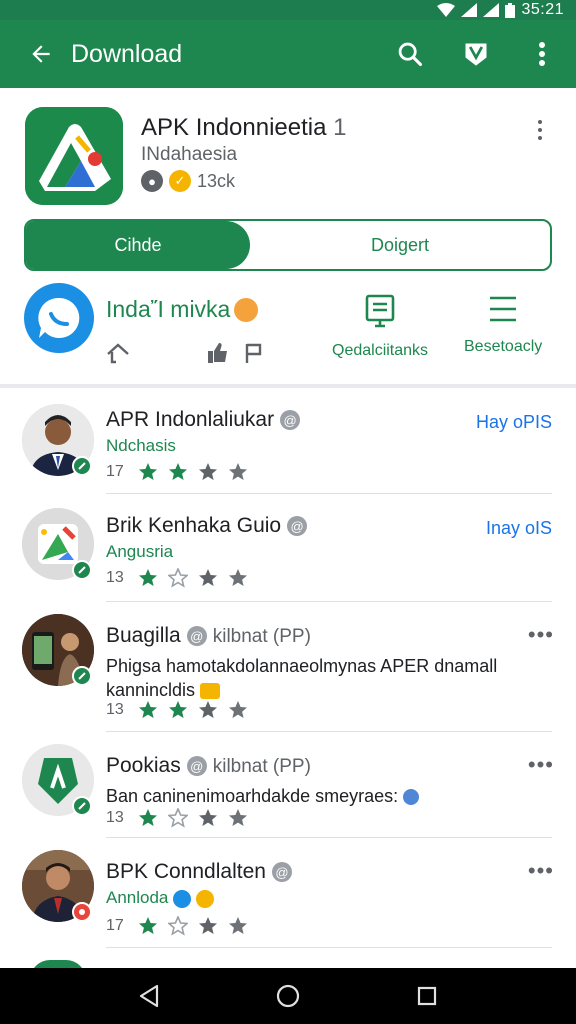  I want to click on rating-count: 17, so click(115, 925).